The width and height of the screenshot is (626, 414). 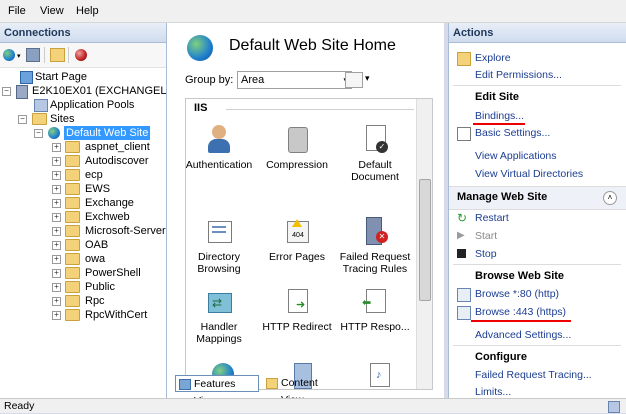 I want to click on view-tabs: Features View Content View, so click(x=307, y=391).